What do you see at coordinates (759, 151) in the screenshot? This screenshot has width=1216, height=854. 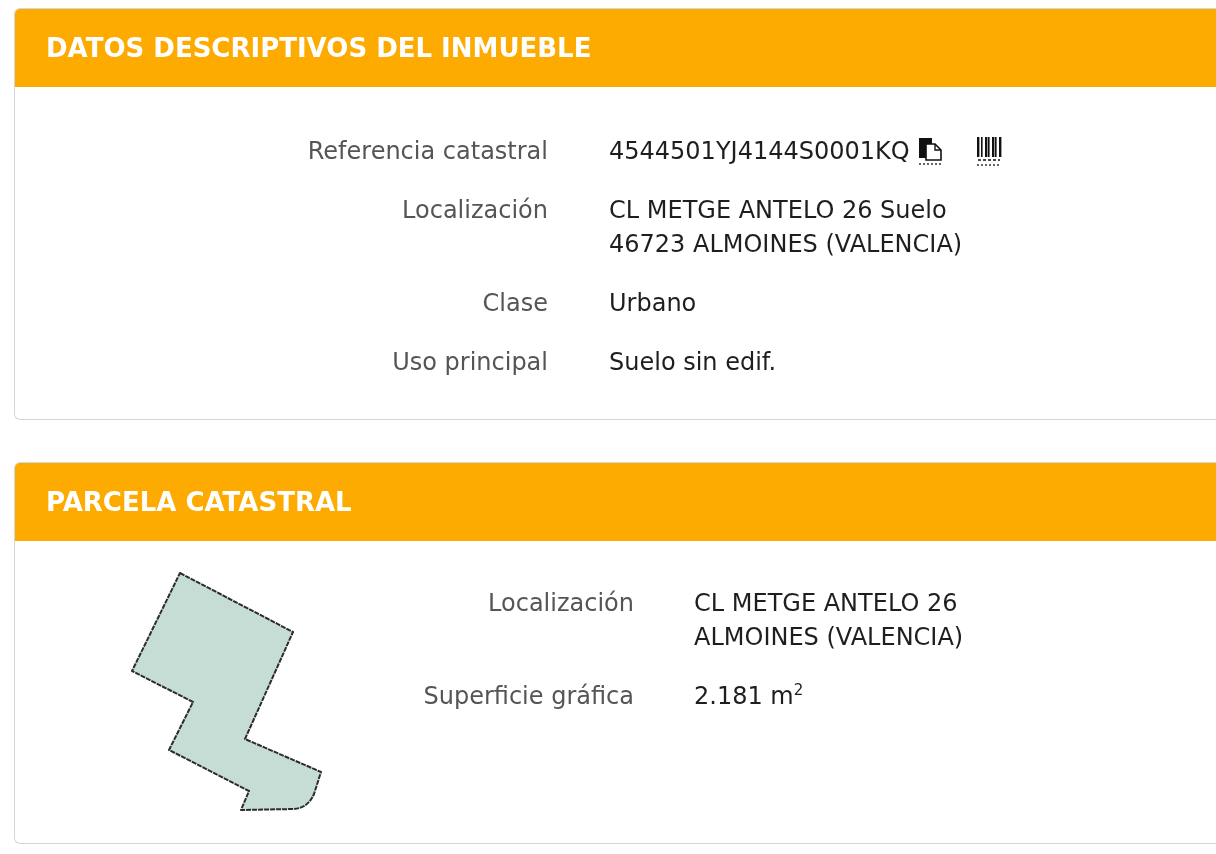 I see `field-value: 4544501YJ4144S0001KQ` at bounding box center [759, 151].